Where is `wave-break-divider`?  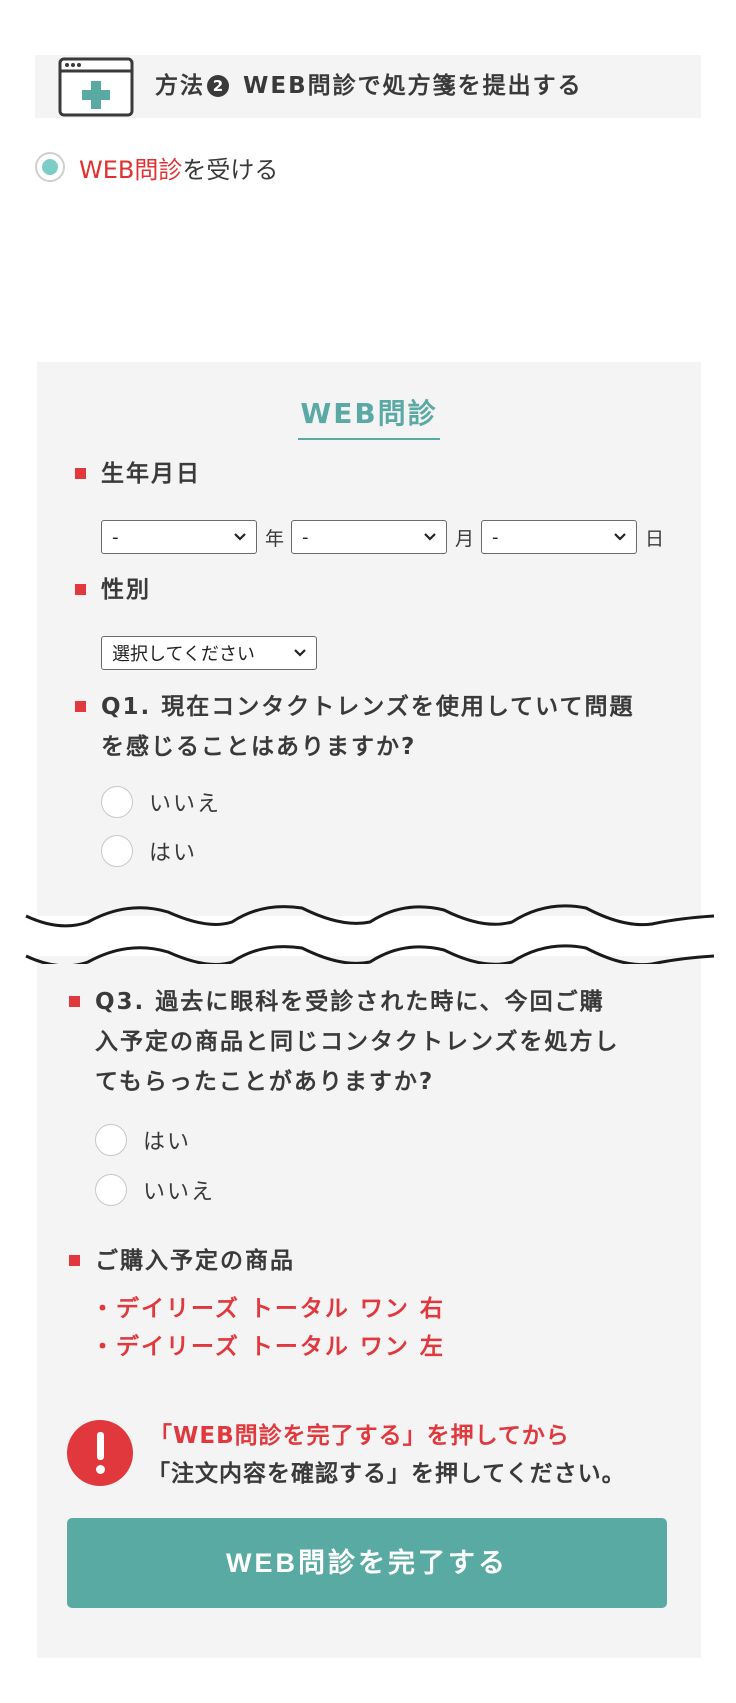 wave-break-divider is located at coordinates (370, 934).